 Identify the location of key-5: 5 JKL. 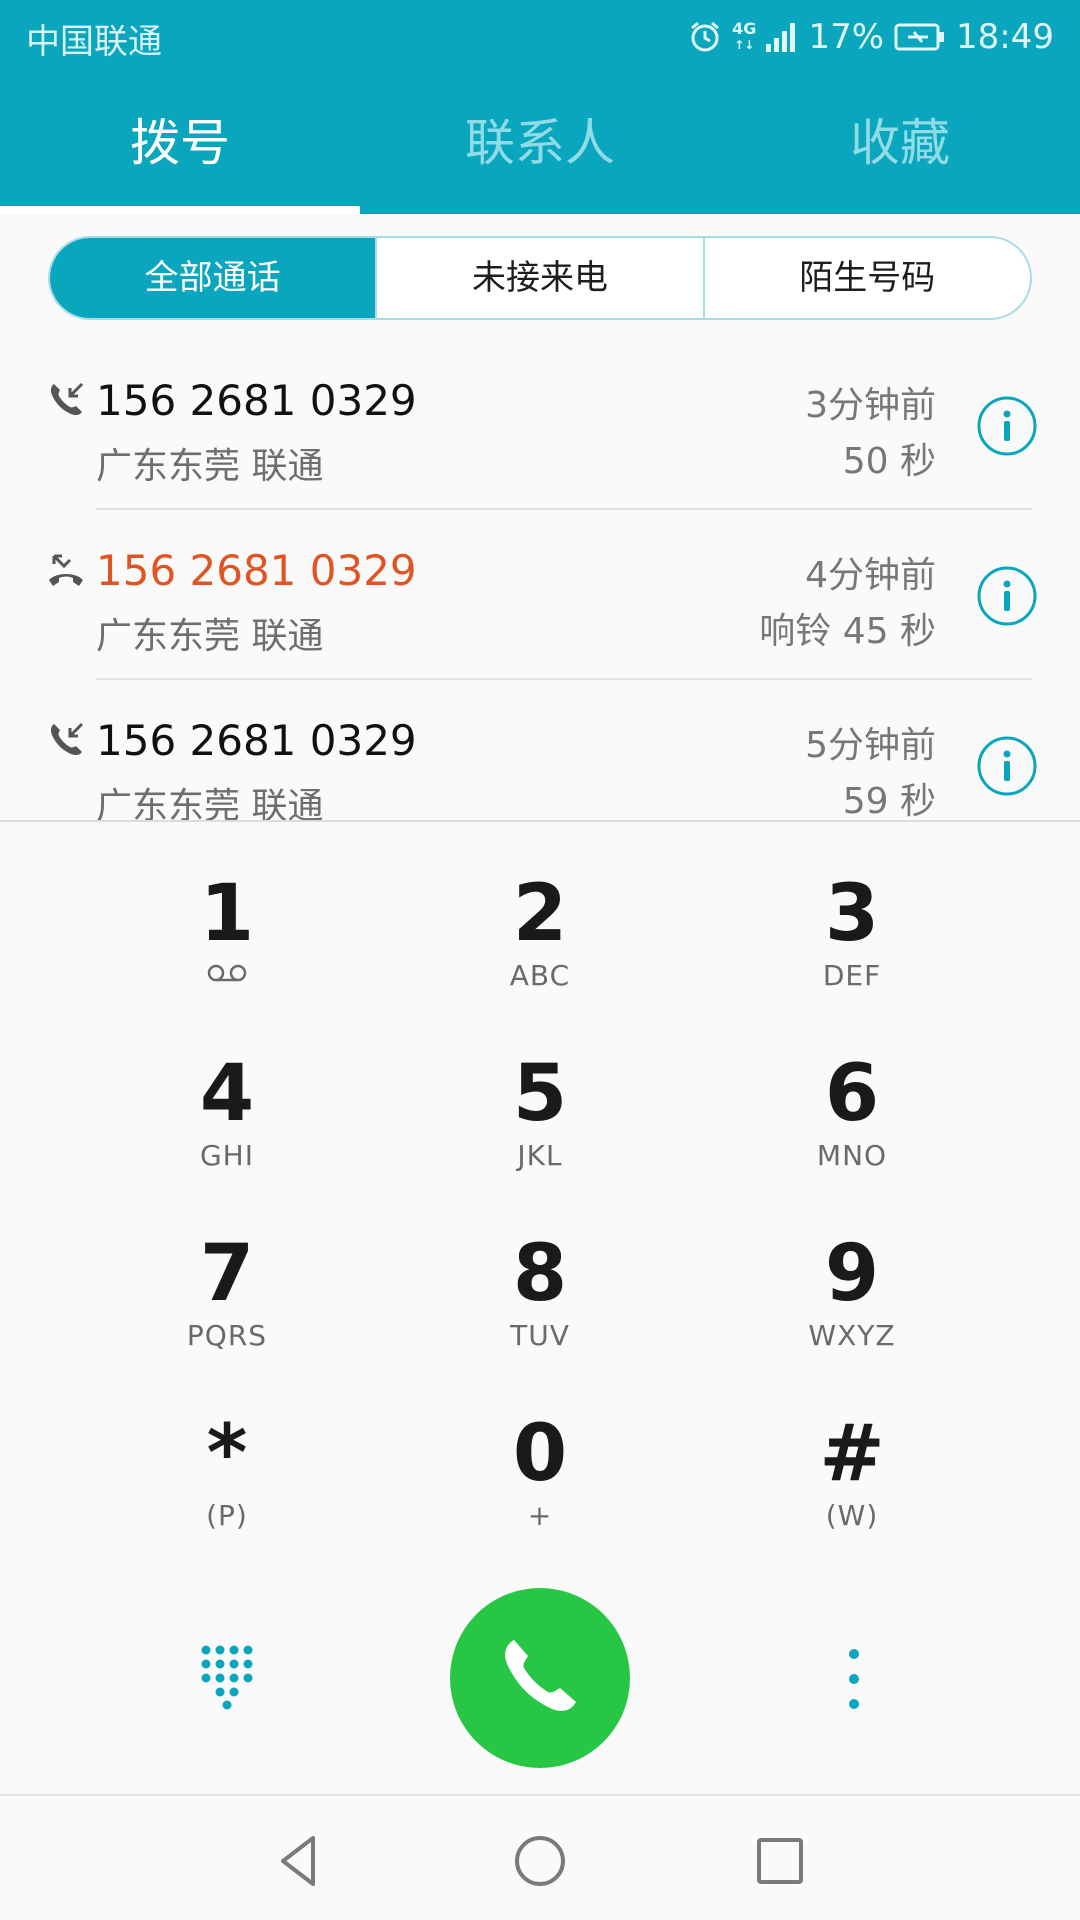
(540, 1092).